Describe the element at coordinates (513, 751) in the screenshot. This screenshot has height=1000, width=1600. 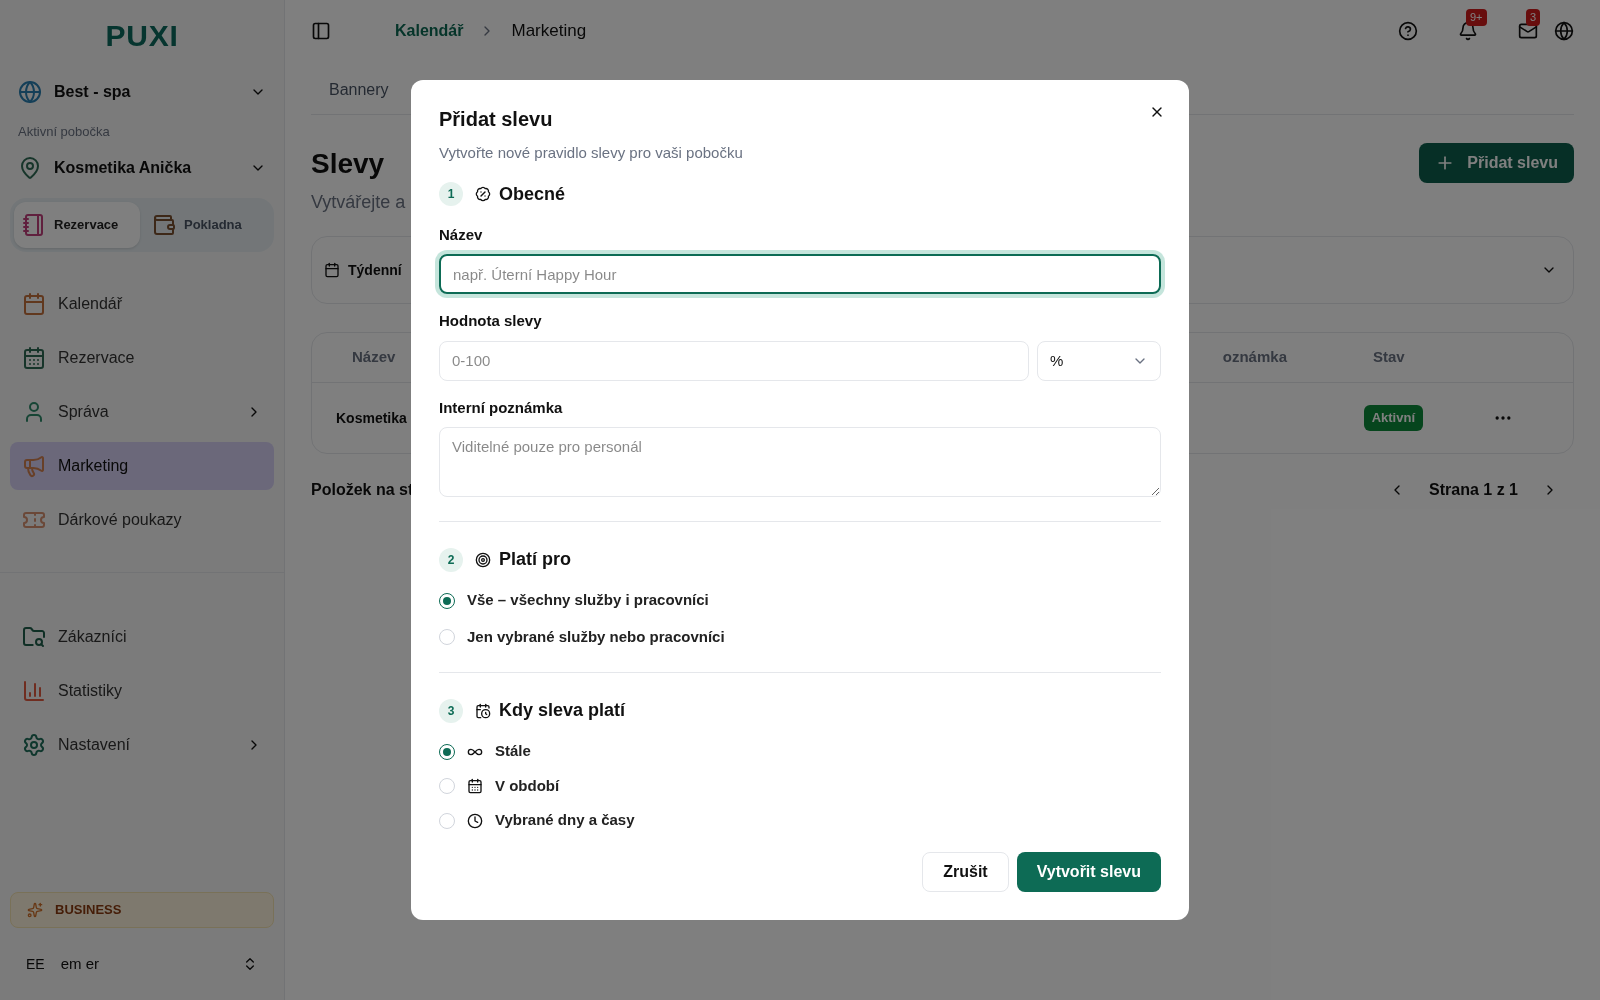
I see `option-label: Stále` at that location.